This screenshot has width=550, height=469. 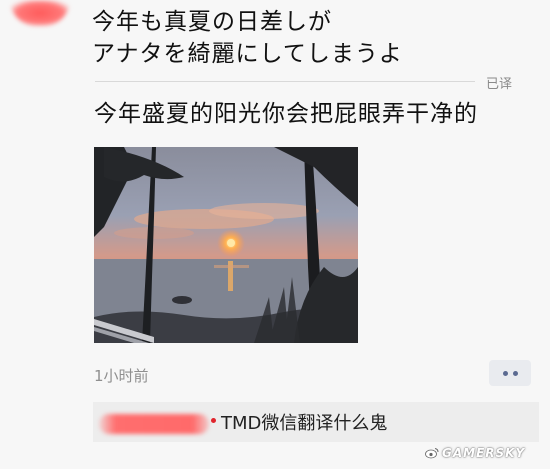 I want to click on watermark-text: GAMERSKY, so click(x=484, y=453).